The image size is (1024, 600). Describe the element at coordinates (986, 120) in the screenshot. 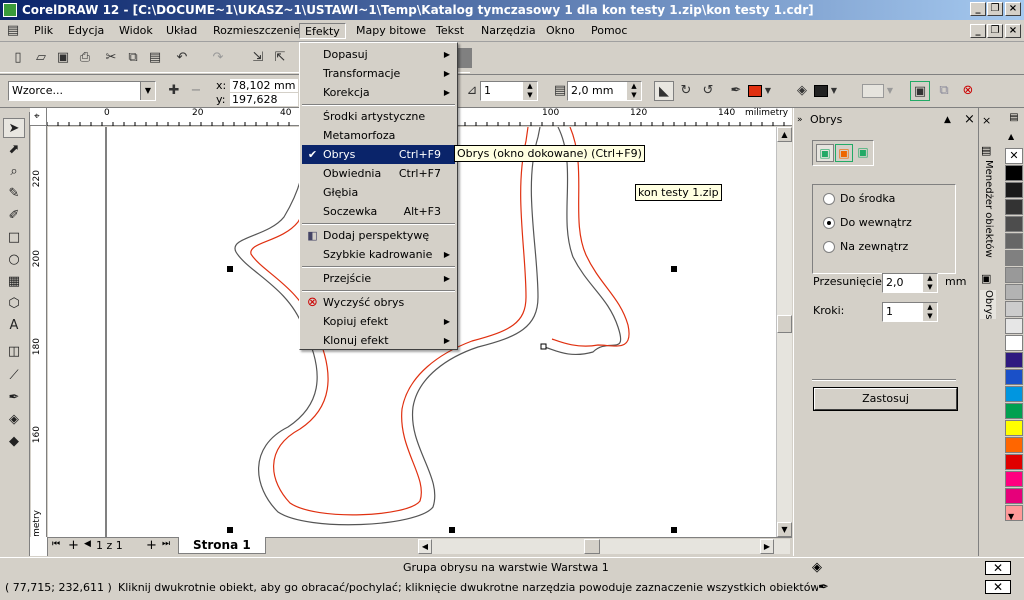

I see `close-docker-icon: ×` at that location.